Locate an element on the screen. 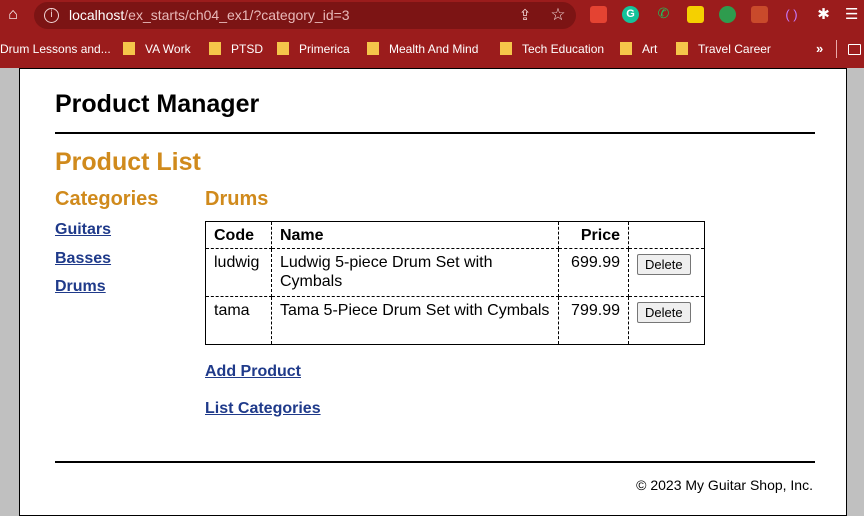 The width and height of the screenshot is (864, 516). category-link-basses: Basses is located at coordinates (83, 259).